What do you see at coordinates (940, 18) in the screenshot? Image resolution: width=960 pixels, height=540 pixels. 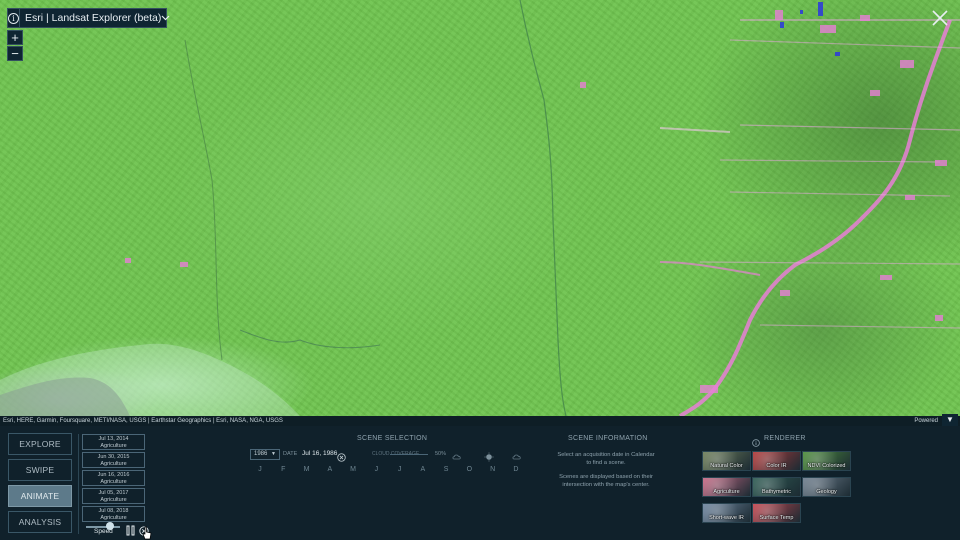 I see `close-icon` at bounding box center [940, 18].